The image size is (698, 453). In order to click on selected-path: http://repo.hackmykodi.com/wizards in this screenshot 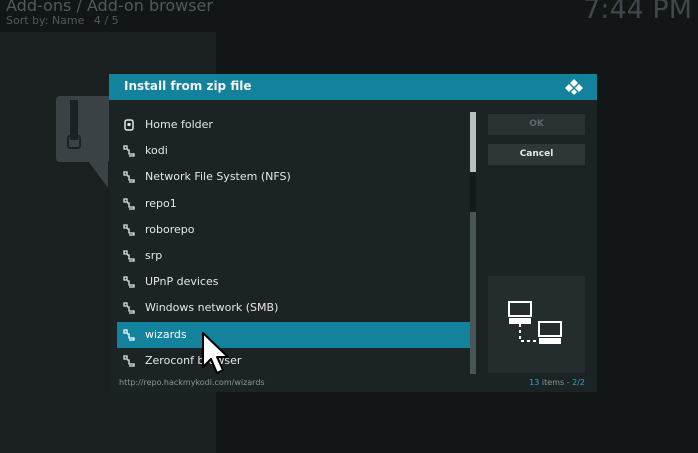, I will do `click(192, 382)`.